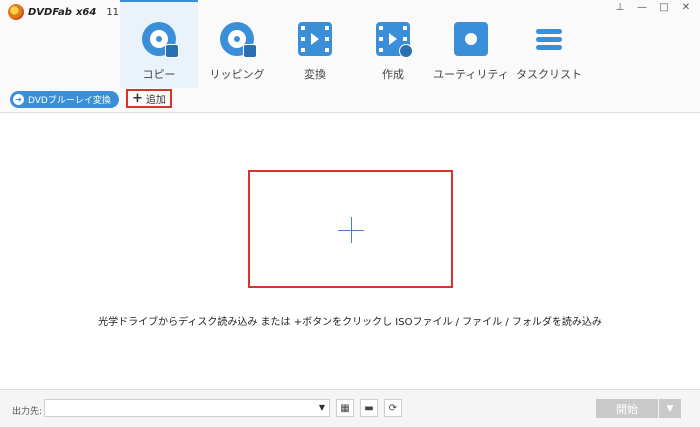  Describe the element at coordinates (642, 7) in the screenshot. I see `minimize-icon: —` at that location.